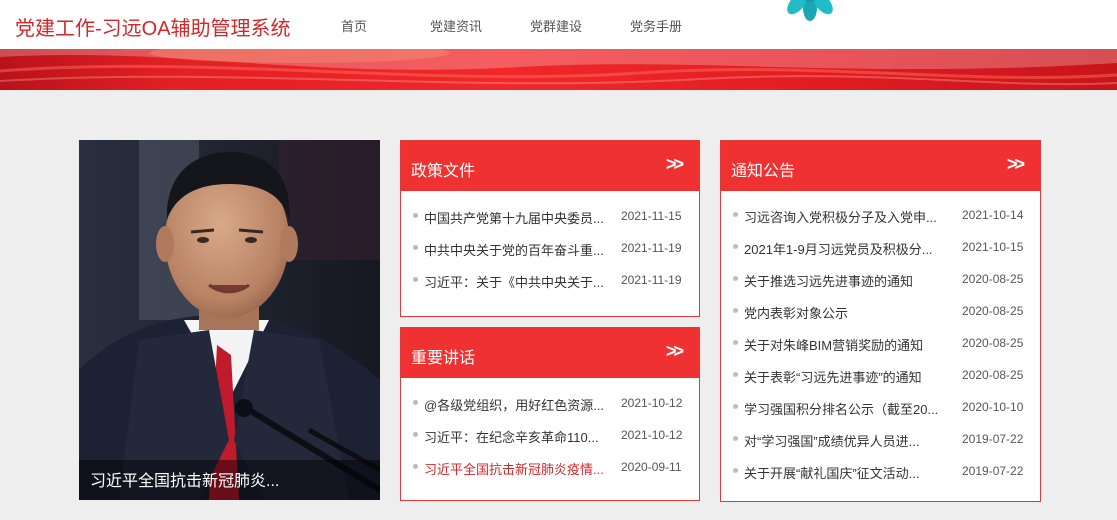 Image resolution: width=1117 pixels, height=520 pixels. Describe the element at coordinates (153, 26) in the screenshot. I see `site-title: 党建工作-习远OA辅助管理系统` at that location.